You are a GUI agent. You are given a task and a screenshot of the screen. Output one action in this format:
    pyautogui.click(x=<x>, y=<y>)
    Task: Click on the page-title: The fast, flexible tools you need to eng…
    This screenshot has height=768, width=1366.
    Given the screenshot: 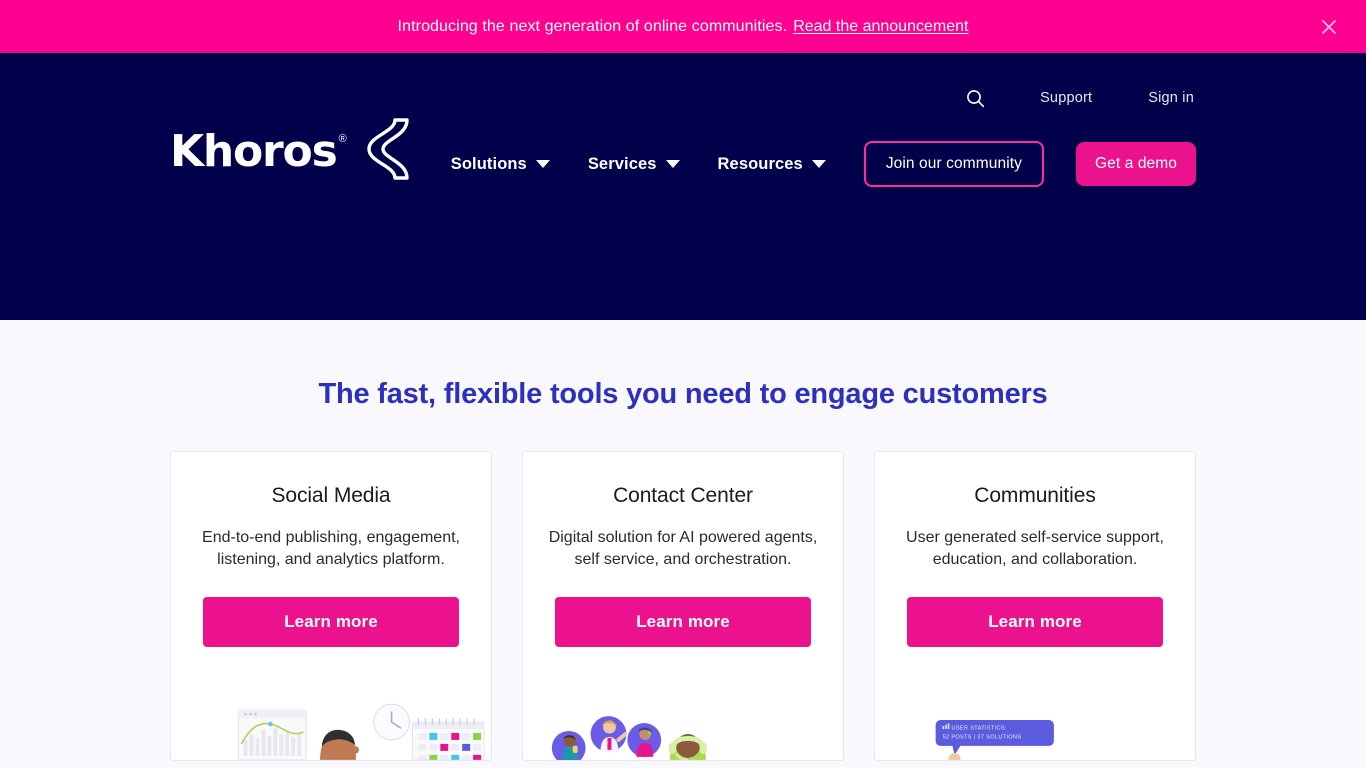 What is the action you would take?
    pyautogui.click(x=683, y=394)
    